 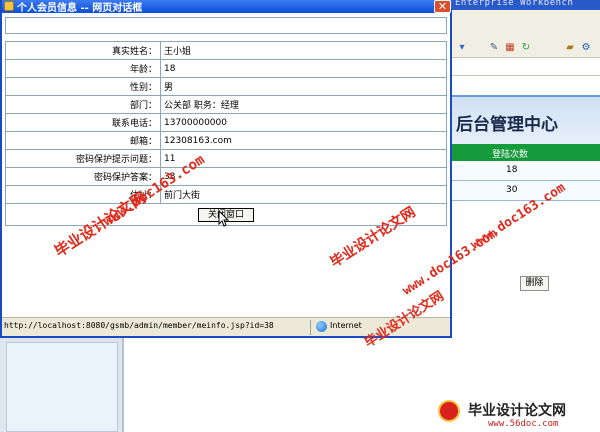 What do you see at coordinates (83, 176) in the screenshot?
I see `field-label: 密码保护答案：` at bounding box center [83, 176].